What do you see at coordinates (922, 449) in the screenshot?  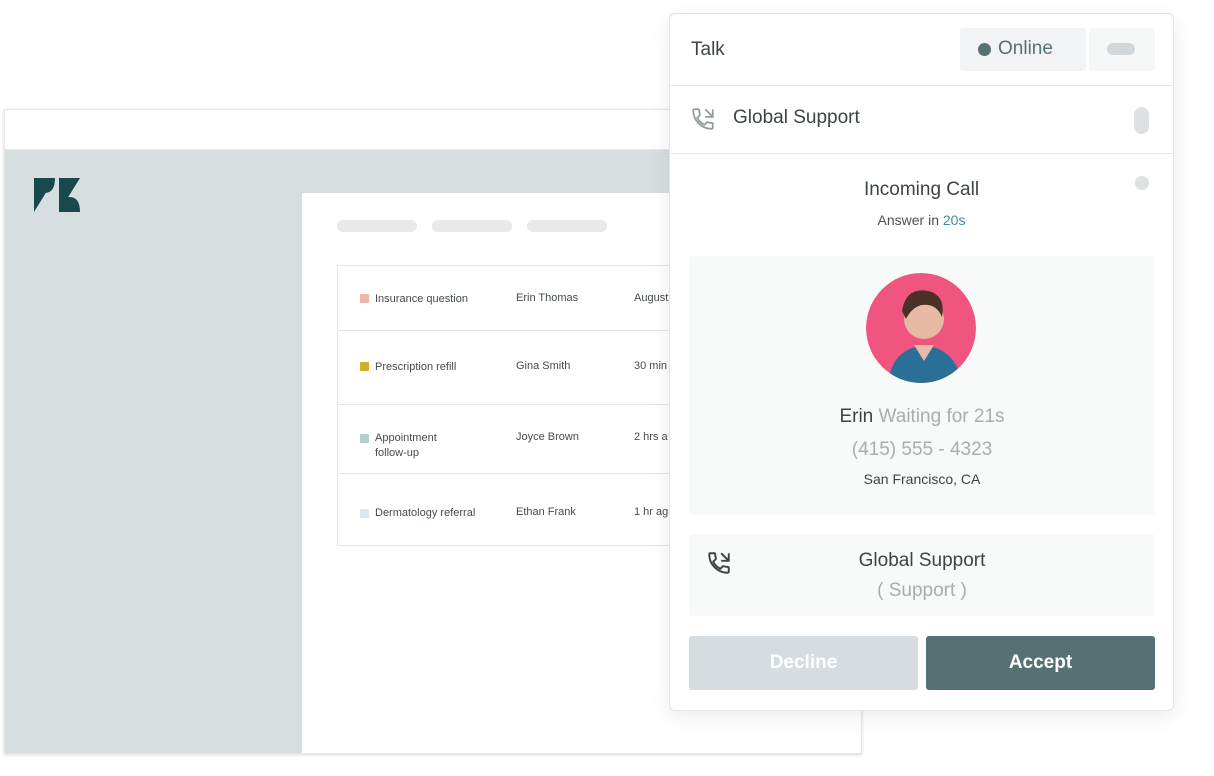 I see `caller-phone-number: (415) 555 - 4323` at bounding box center [922, 449].